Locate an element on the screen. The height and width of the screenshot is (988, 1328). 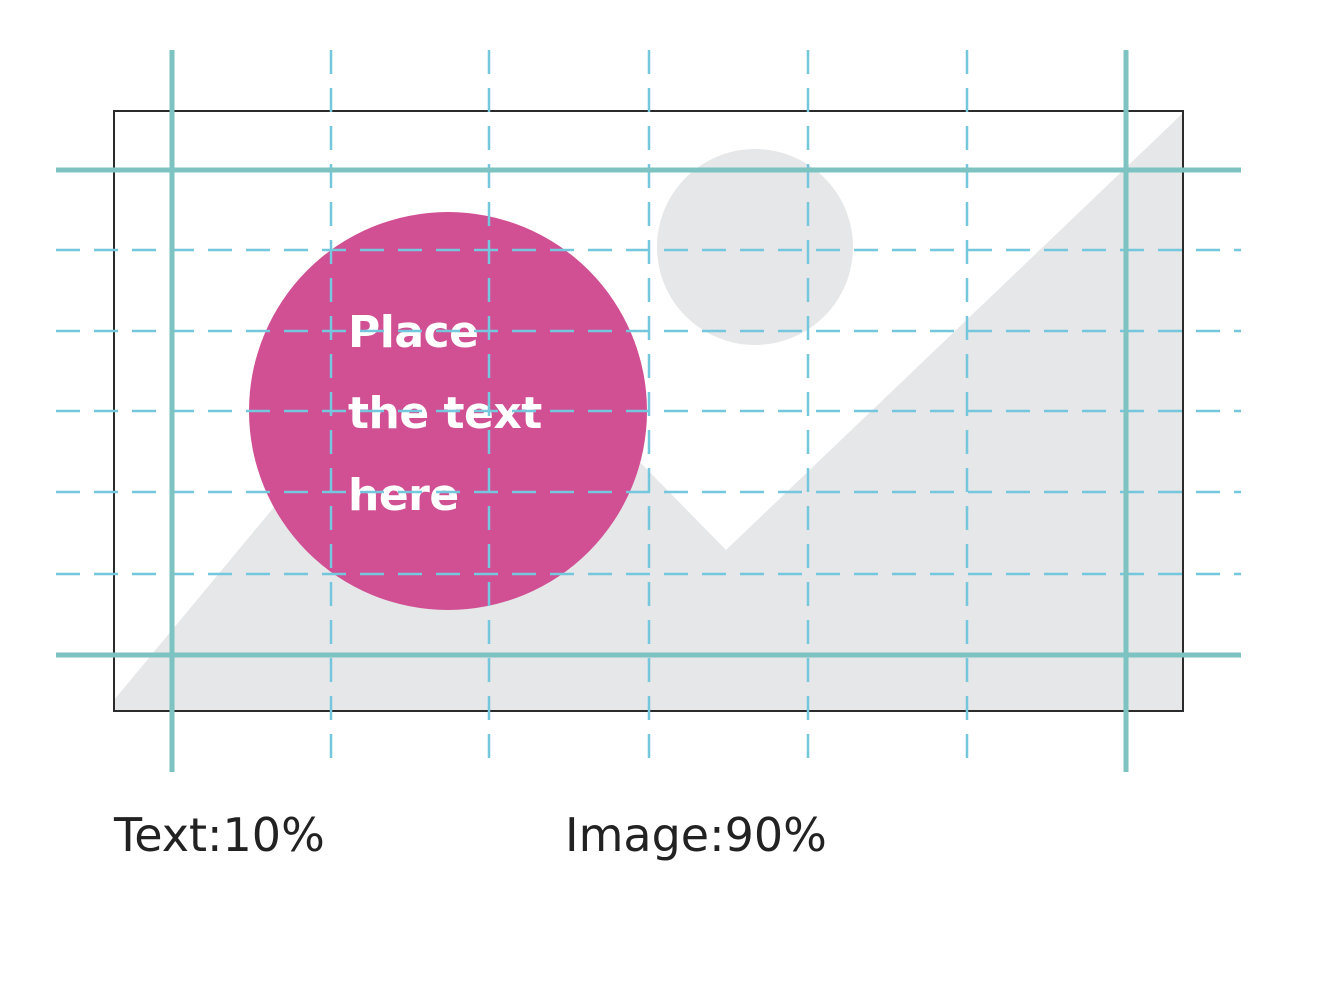
badge-line-2: the text is located at coordinates (445, 413).